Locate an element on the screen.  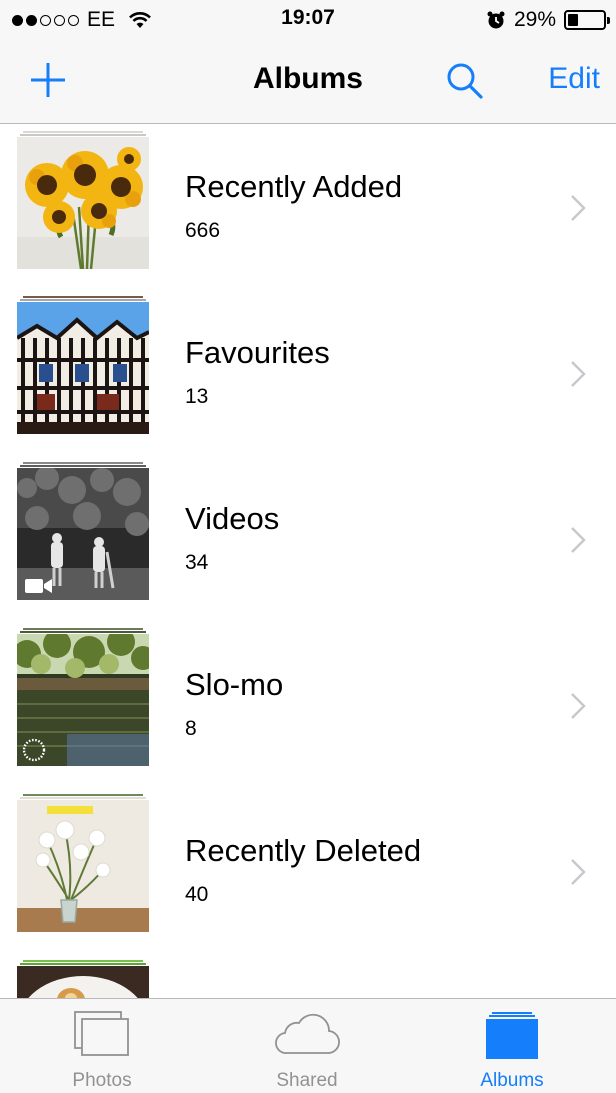
status-right: 29% is located at coordinates (548, 20).